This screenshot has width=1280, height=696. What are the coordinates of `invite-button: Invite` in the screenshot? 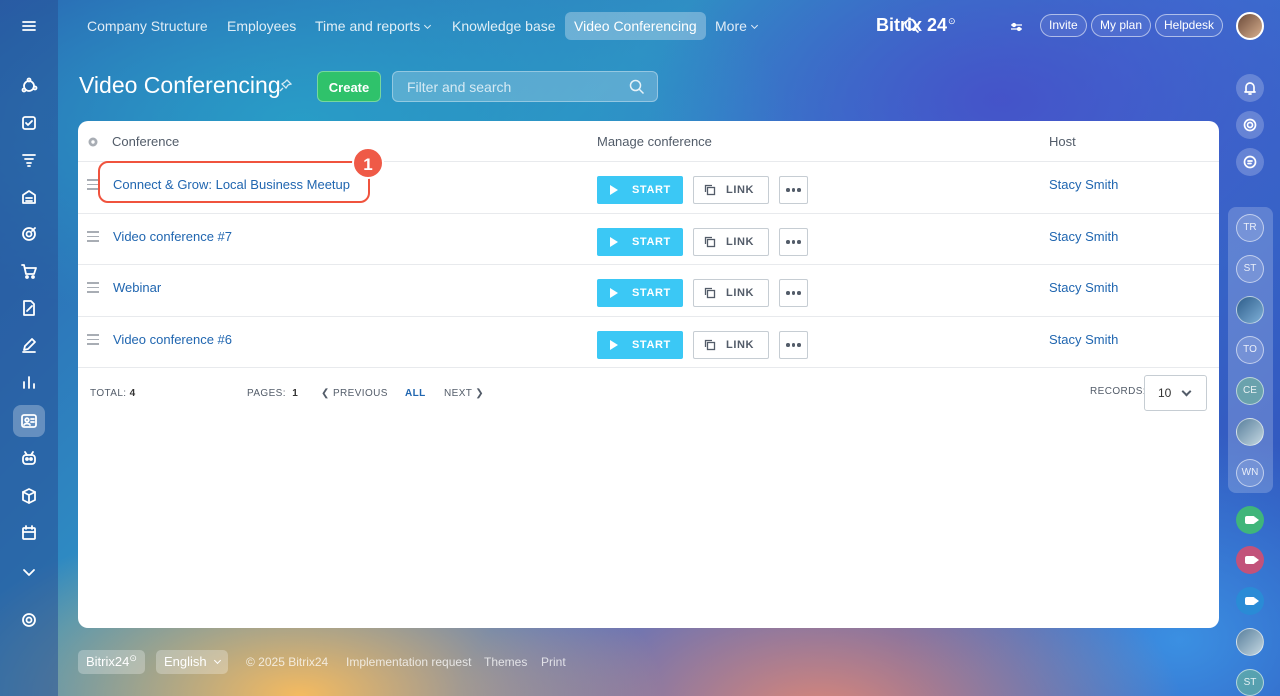 It's located at (1063, 25).